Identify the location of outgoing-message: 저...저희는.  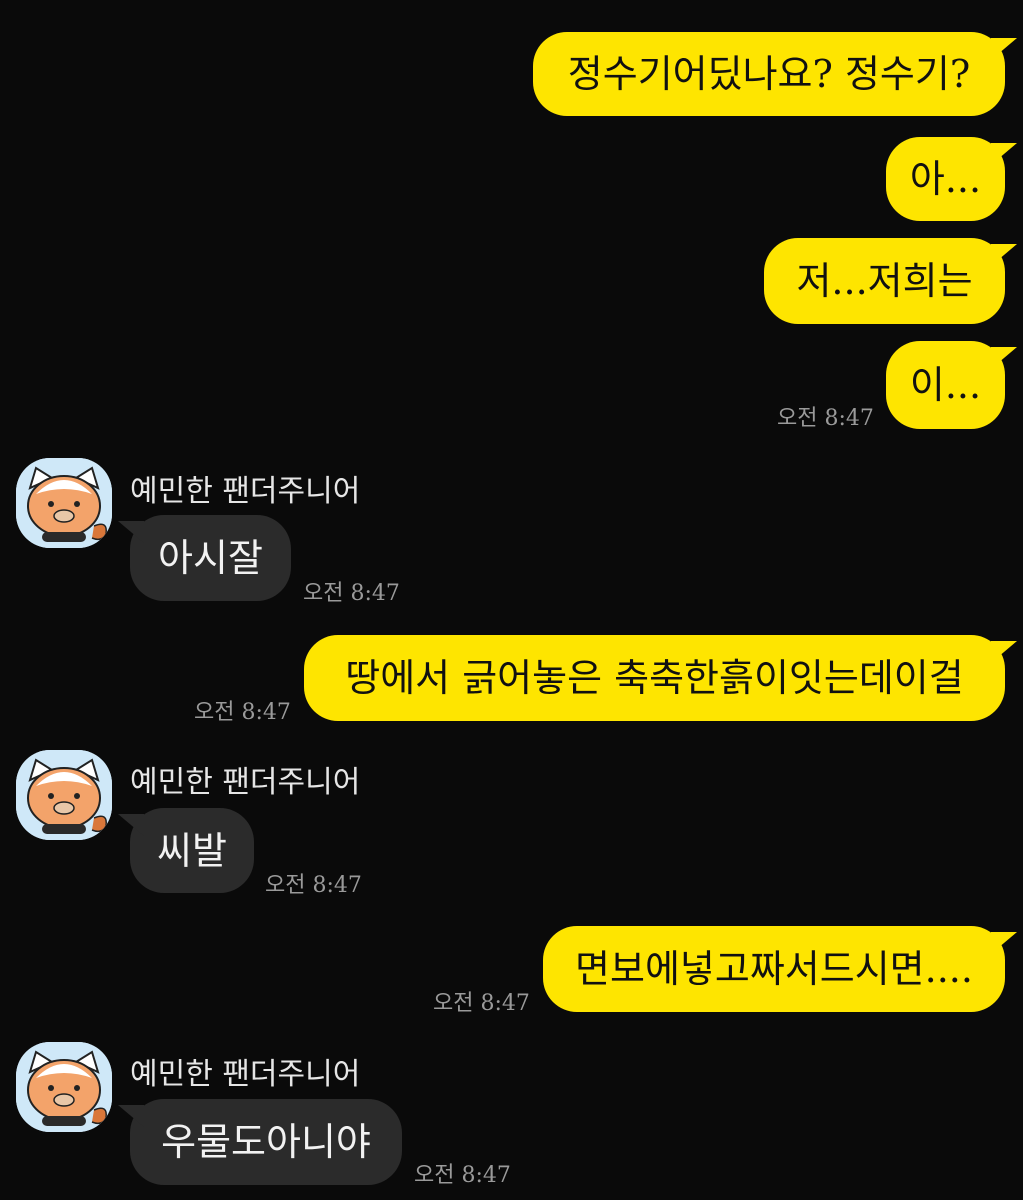
(890, 281).